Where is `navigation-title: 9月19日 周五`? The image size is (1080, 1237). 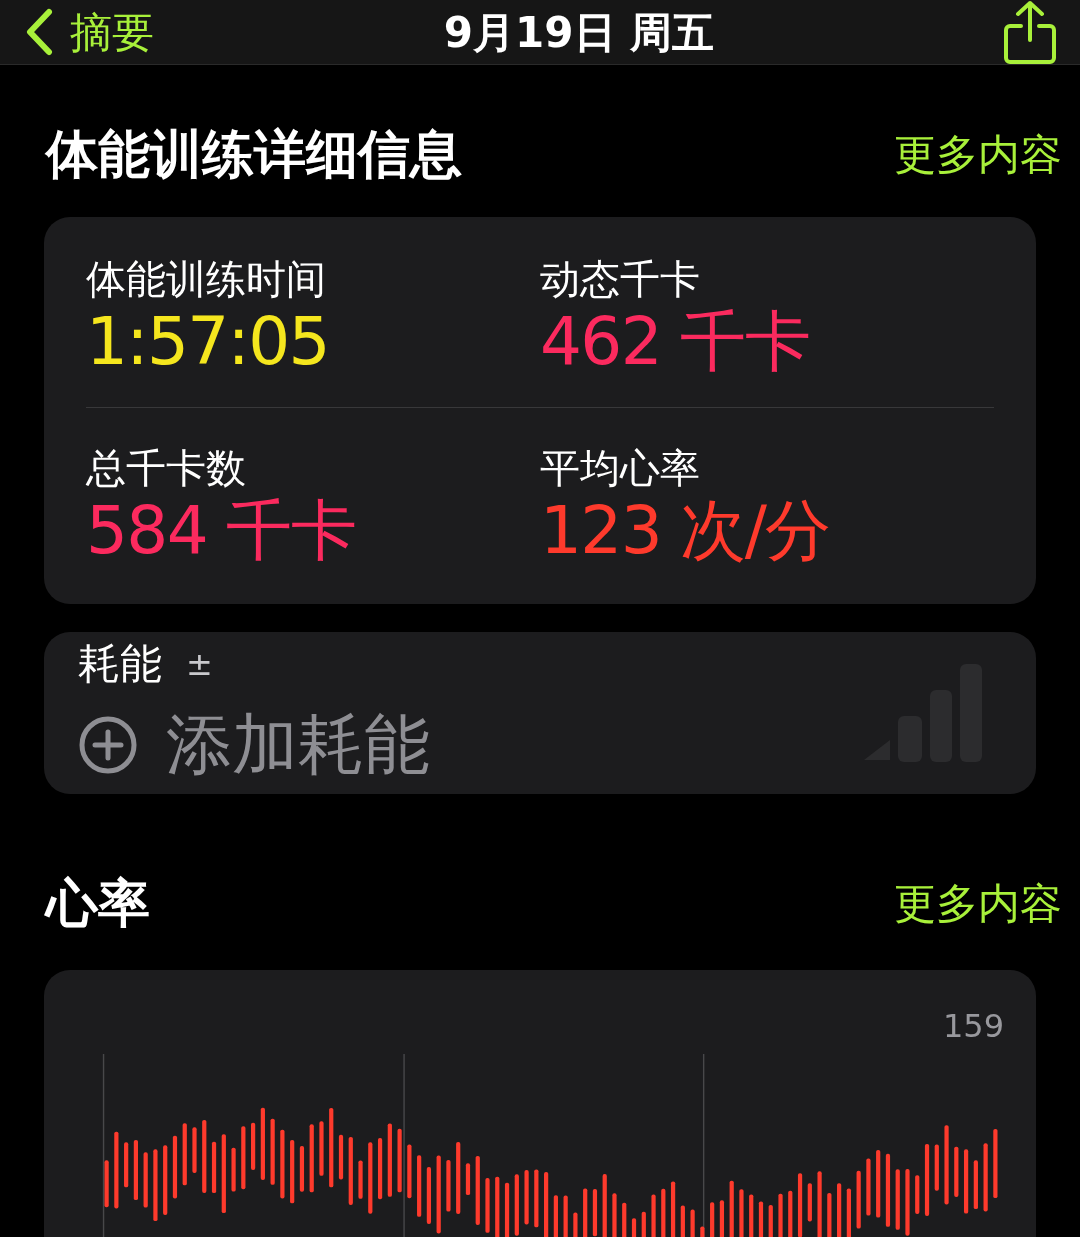 navigation-title: 9月19日 周五 is located at coordinates (579, 32).